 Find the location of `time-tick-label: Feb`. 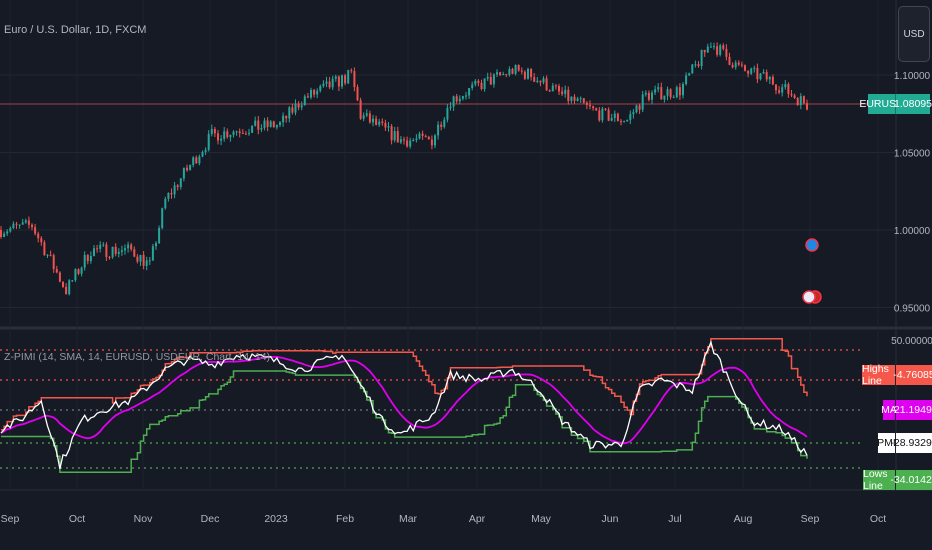

time-tick-label: Feb is located at coordinates (345, 519).